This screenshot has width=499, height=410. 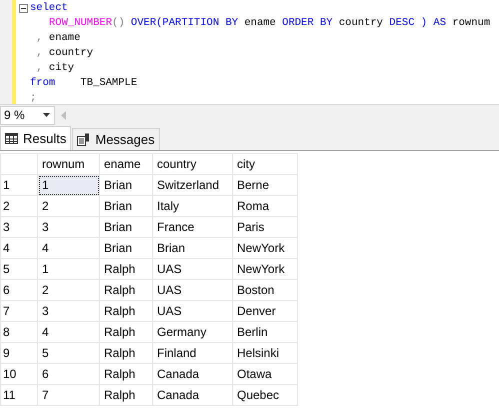 What do you see at coordinates (19, 248) in the screenshot?
I see `row-number: 4` at bounding box center [19, 248].